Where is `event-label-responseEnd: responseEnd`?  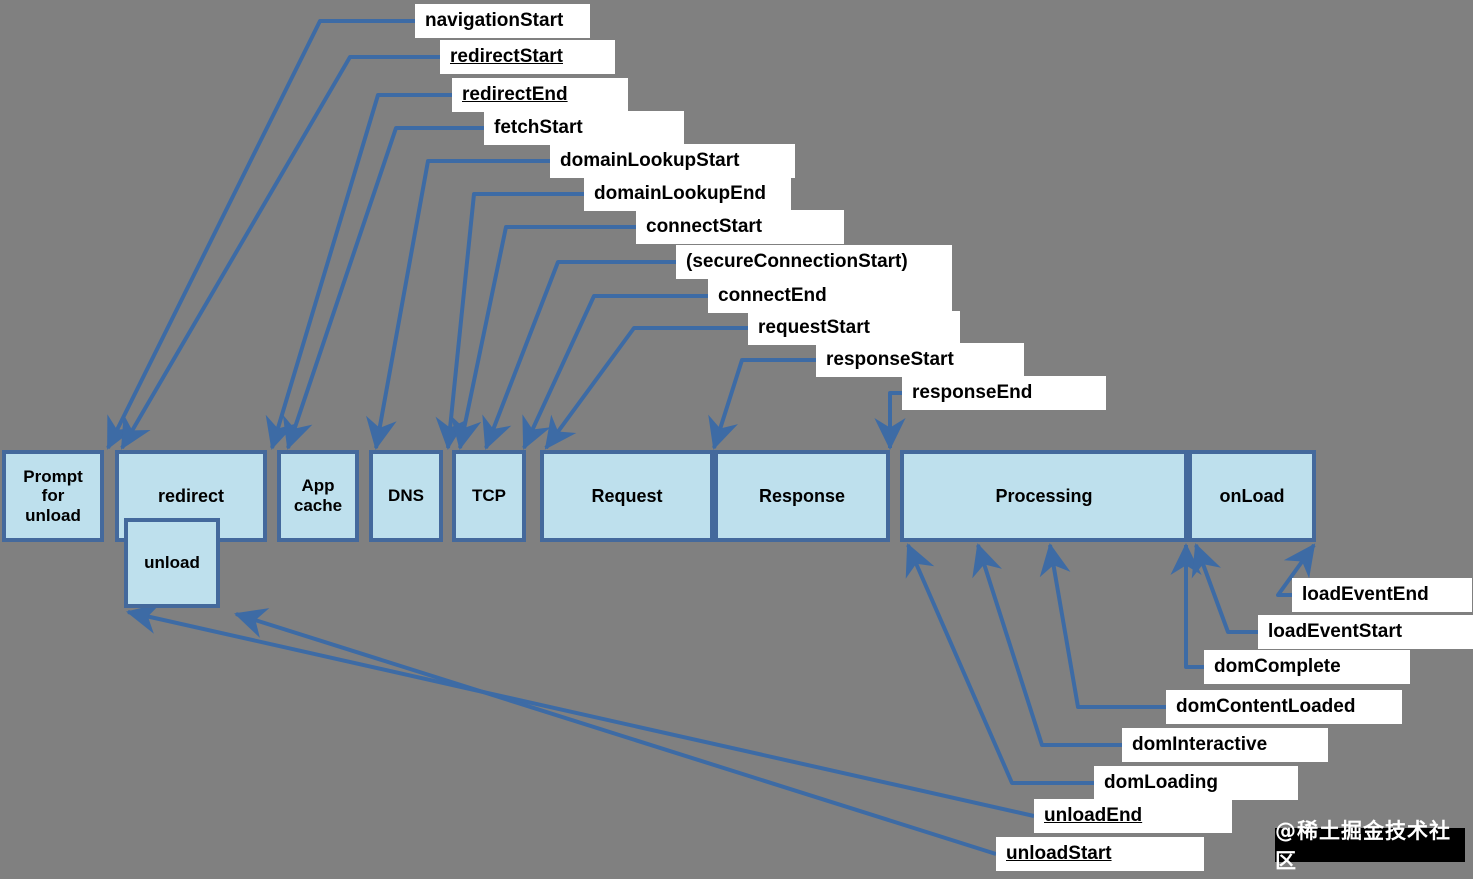 event-label-responseEnd: responseEnd is located at coordinates (1004, 393).